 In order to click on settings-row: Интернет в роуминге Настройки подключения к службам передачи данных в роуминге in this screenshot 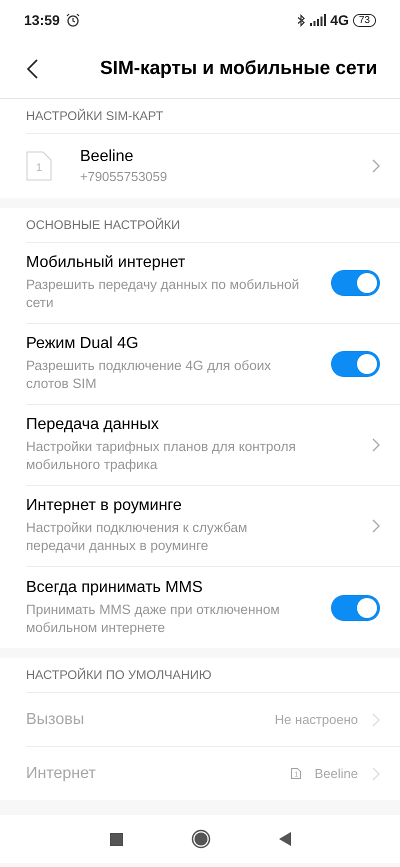, I will do `click(213, 526)`.